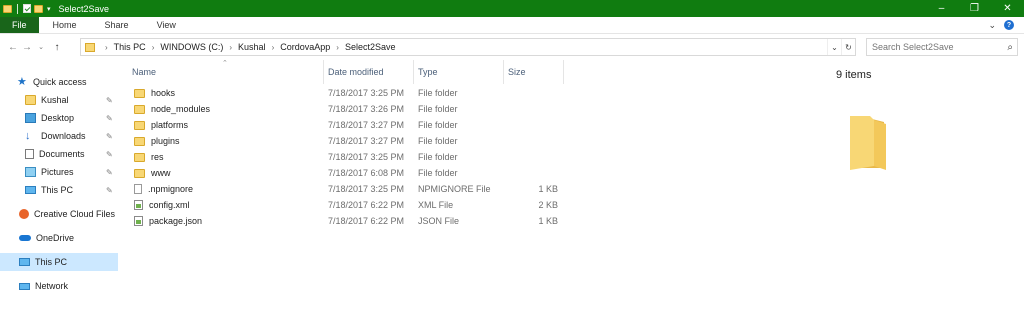 The width and height of the screenshot is (1024, 309). Describe the element at coordinates (59, 136) in the screenshot. I see `nav-item-downloads: ↓ Downloads ✎` at that location.